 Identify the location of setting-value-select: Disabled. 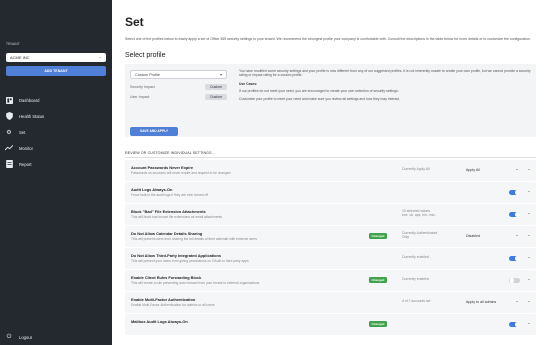
(473, 236).